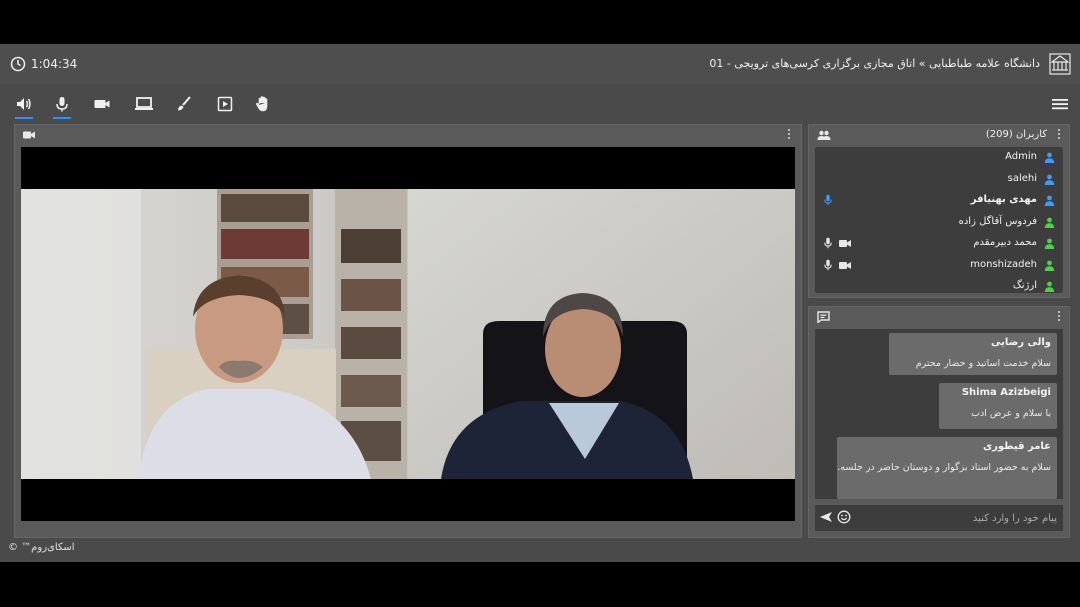 This screenshot has width=1080, height=607. I want to click on hamburger-menu-icon, so click(1060, 104).